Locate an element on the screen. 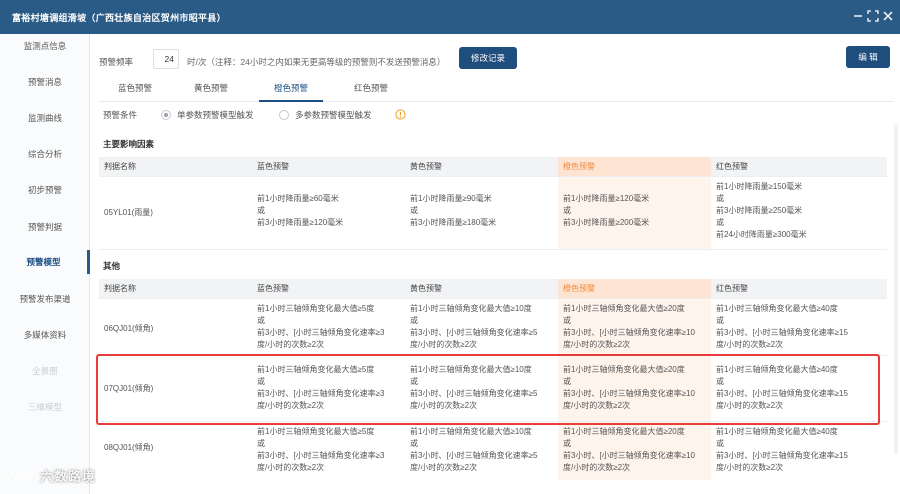 The width and height of the screenshot is (900, 494). edit-button: 编 辑 is located at coordinates (868, 57).